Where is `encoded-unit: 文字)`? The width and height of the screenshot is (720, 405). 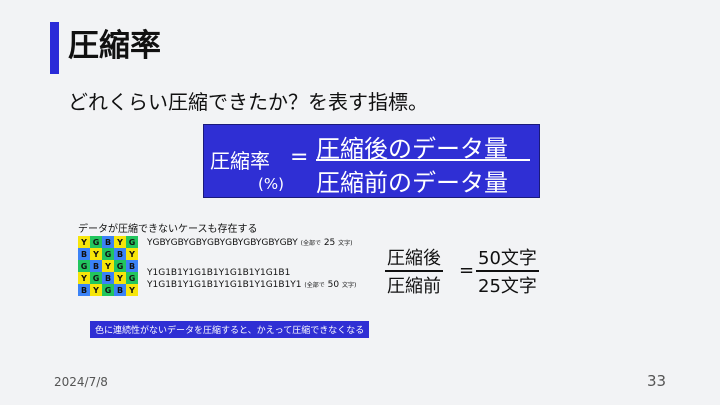
encoded-unit: 文字) is located at coordinates (349, 285).